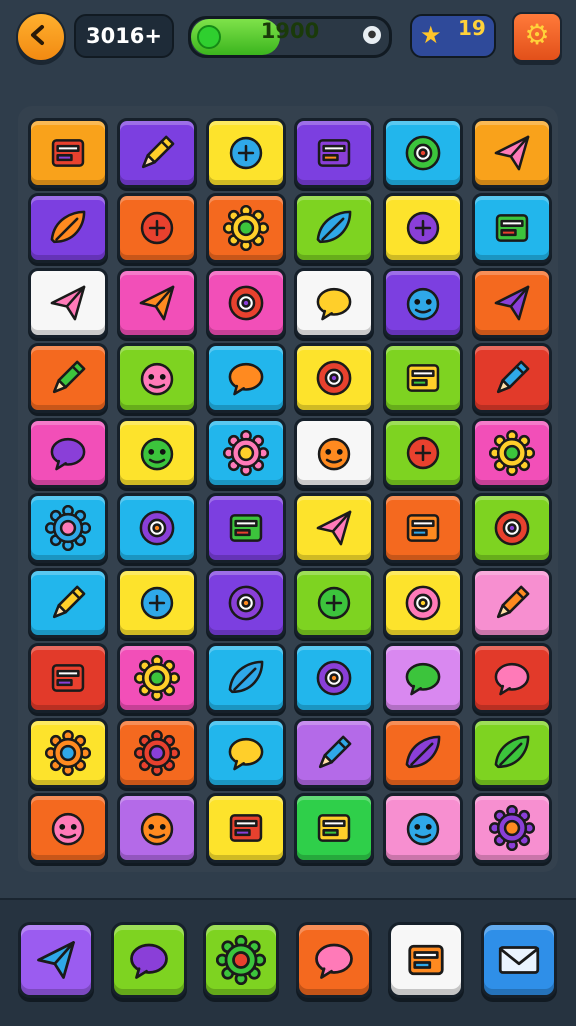 The image size is (576, 1026). I want to click on capsule-icon, so click(334, 454).